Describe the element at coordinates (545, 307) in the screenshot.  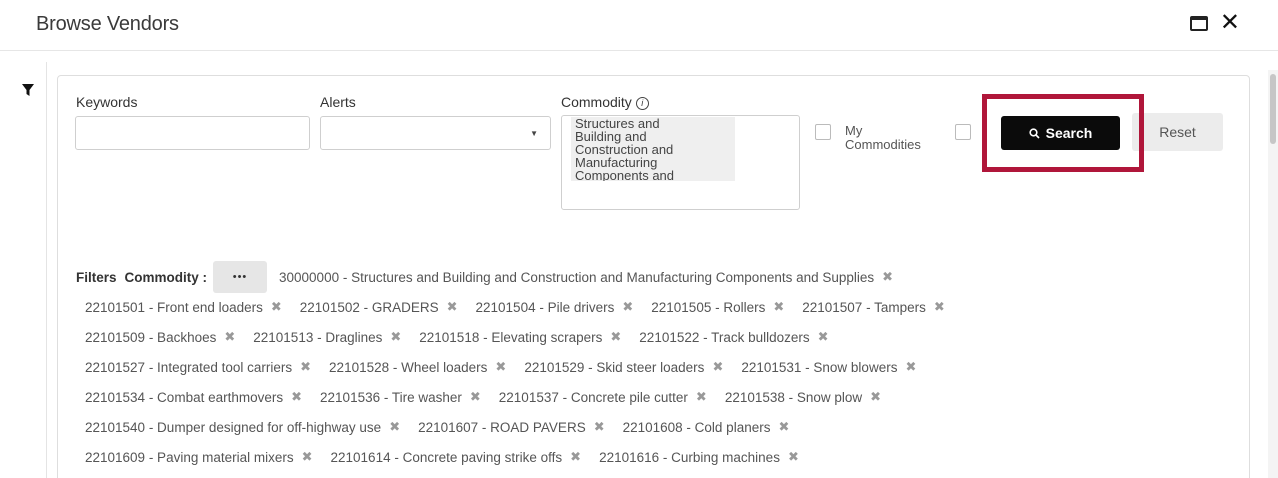
I see `filter-chip-label: 22101504 - Pile drivers` at that location.